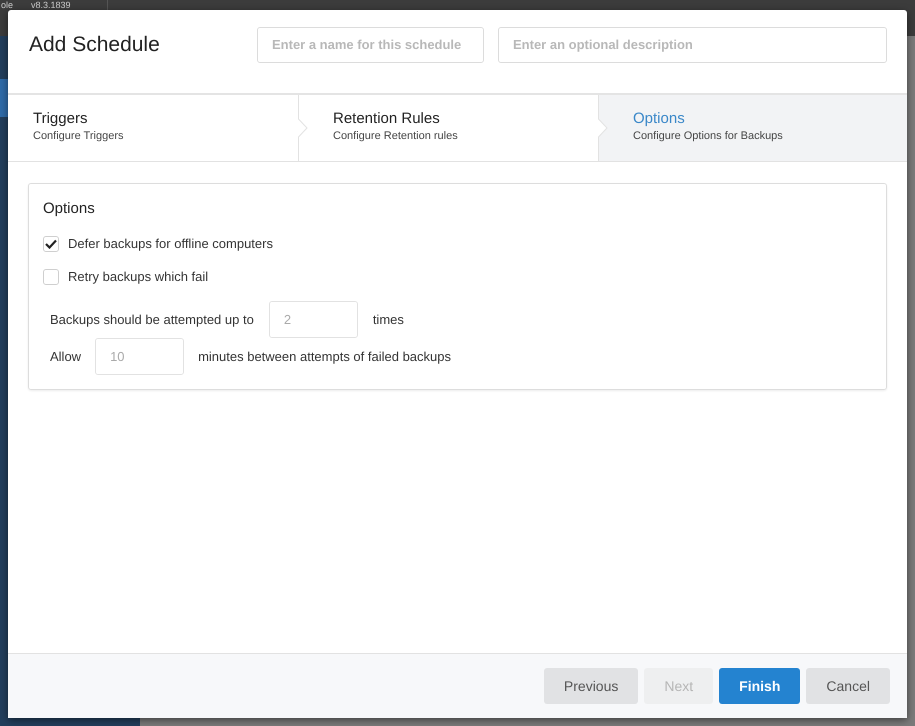 Image resolution: width=915 pixels, height=726 pixels. I want to click on checkbox-label: Defer backups for offline computers, so click(170, 243).